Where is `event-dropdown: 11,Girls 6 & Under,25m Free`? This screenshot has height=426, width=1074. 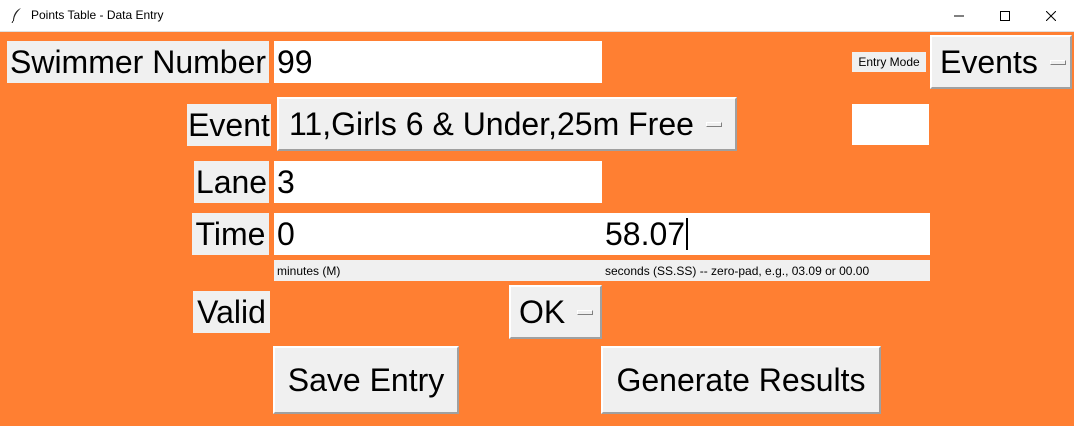 event-dropdown: 11,Girls 6 & Under,25m Free is located at coordinates (507, 124).